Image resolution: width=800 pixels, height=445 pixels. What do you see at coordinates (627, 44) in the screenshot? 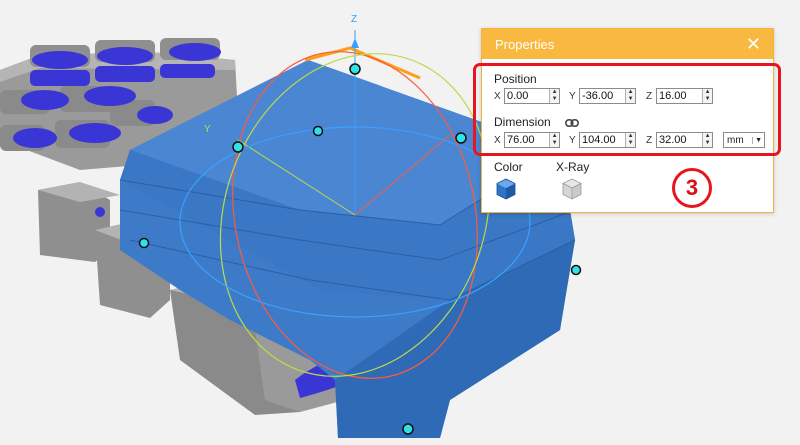
I see `properties-header: Properties ✕` at bounding box center [627, 44].